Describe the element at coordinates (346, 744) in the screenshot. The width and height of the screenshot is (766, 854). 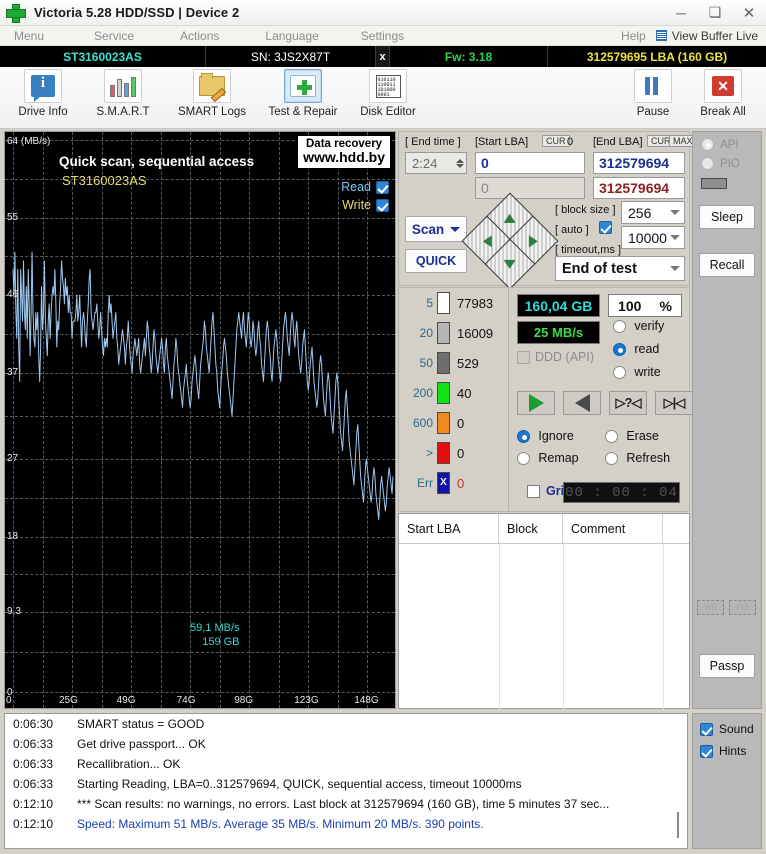
I see `log-row: 0:06:33 Get drive passport... OK` at that location.